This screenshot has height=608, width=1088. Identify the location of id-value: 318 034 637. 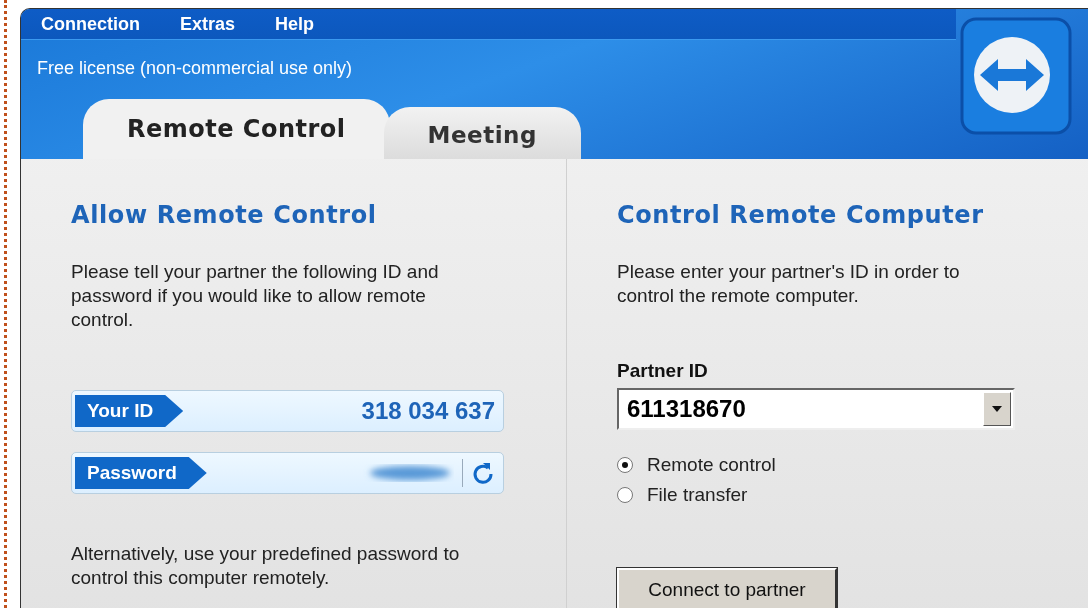
(428, 411).